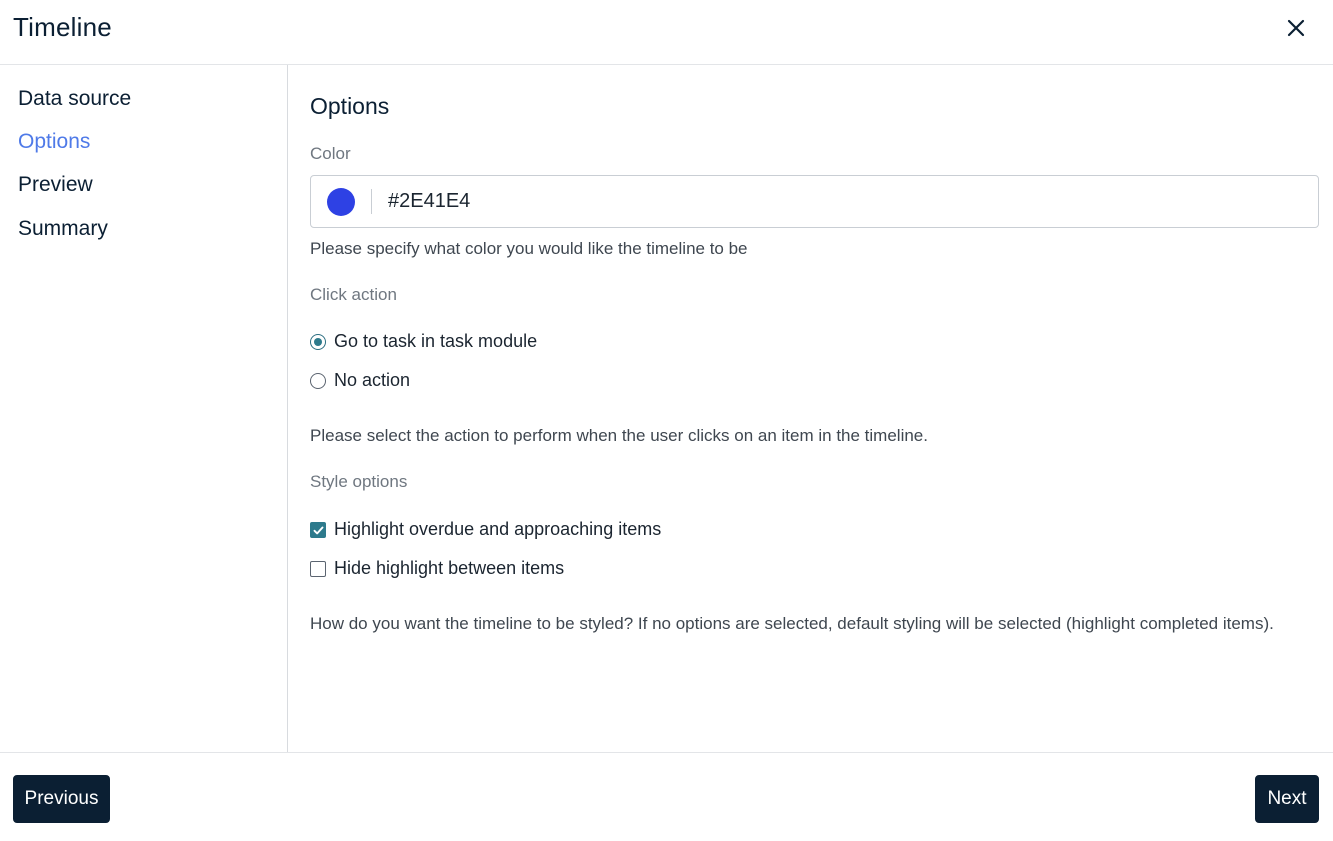 This screenshot has width=1333, height=841. Describe the element at coordinates (1287, 799) in the screenshot. I see `next-button: Next` at that location.